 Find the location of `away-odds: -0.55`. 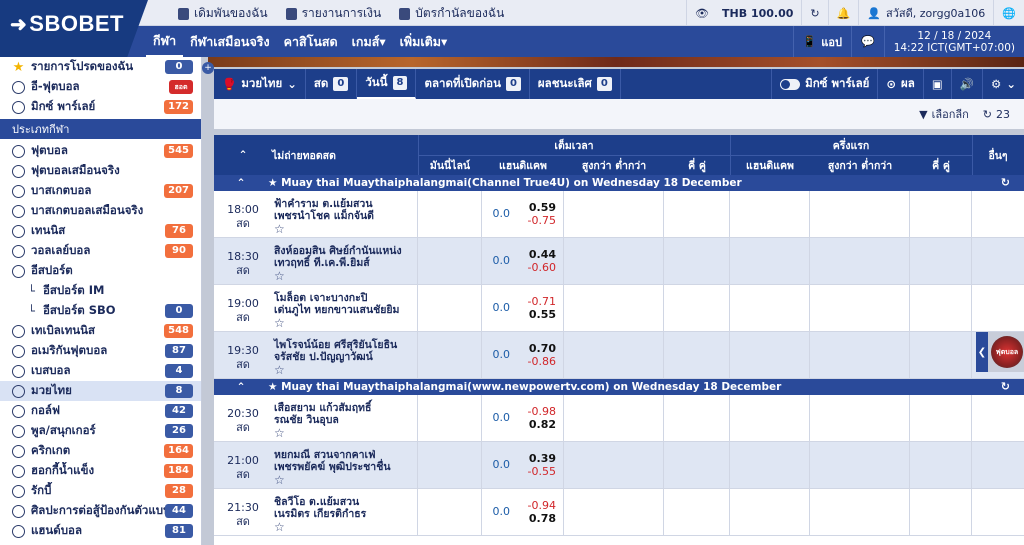

away-odds: -0.55 is located at coordinates (533, 471).